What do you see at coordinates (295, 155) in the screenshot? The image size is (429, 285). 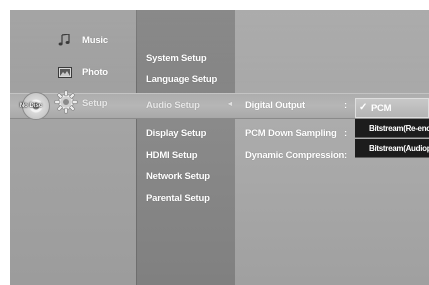 I see `row-dynamic-compression-label: Dynamic Compression` at bounding box center [295, 155].